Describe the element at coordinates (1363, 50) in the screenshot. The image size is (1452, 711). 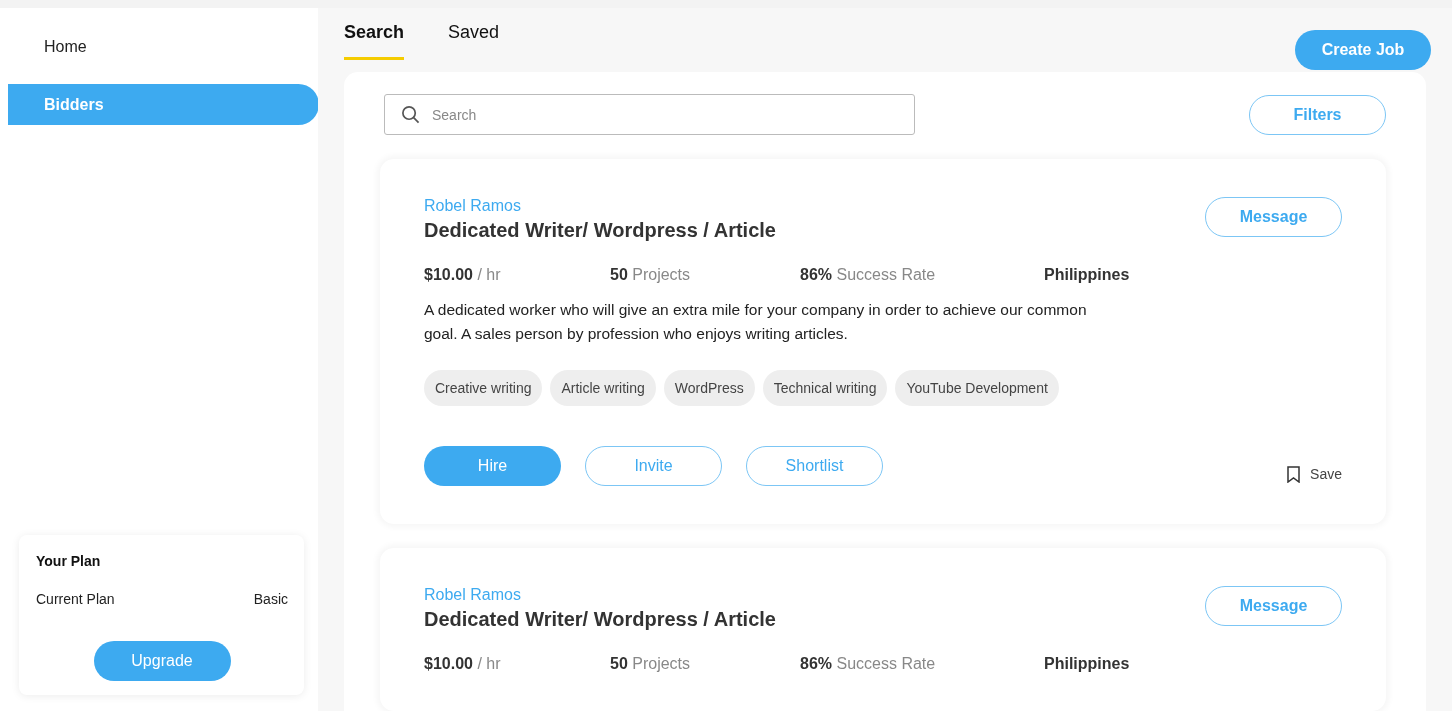
I see `create-job-button: Create Job` at that location.